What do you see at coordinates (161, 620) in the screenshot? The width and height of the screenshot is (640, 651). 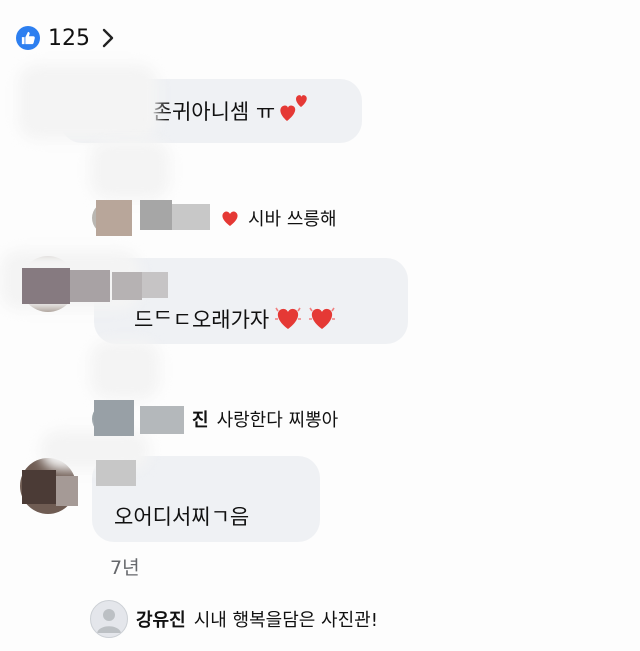 I see `reply-author: 강유진` at bounding box center [161, 620].